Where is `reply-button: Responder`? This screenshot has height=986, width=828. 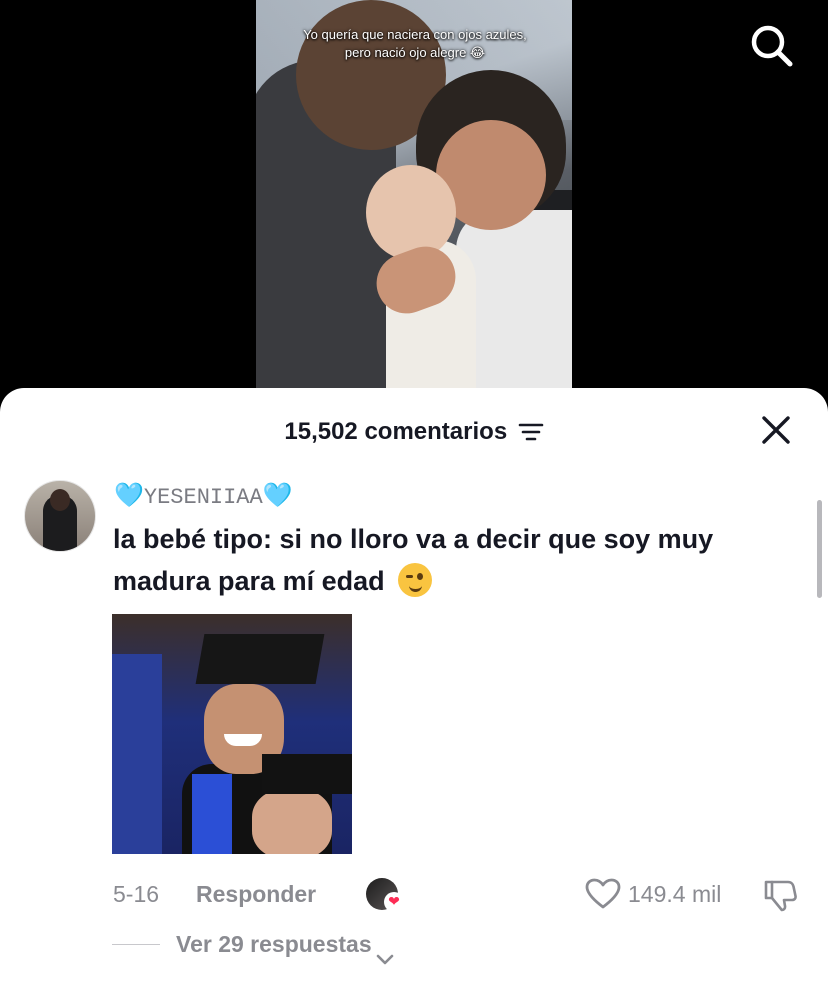 reply-button: Responder is located at coordinates (256, 894).